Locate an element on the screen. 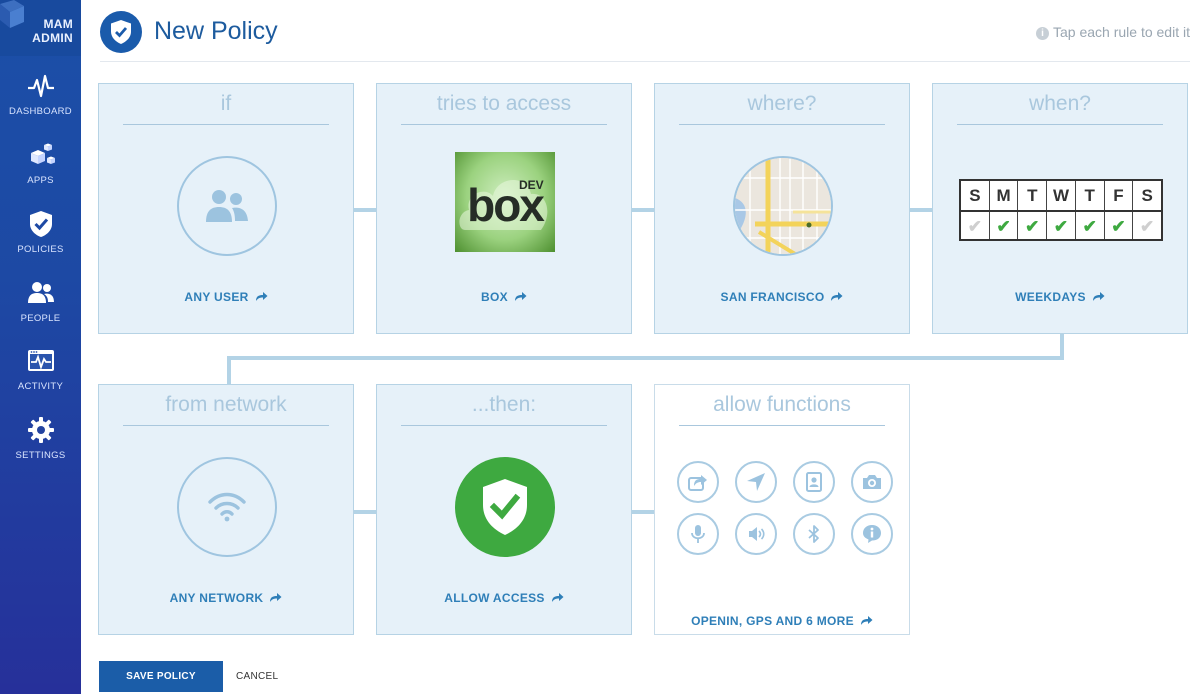  rule-card-location: where? SAN FRANCISCO is located at coordinates (782, 208).